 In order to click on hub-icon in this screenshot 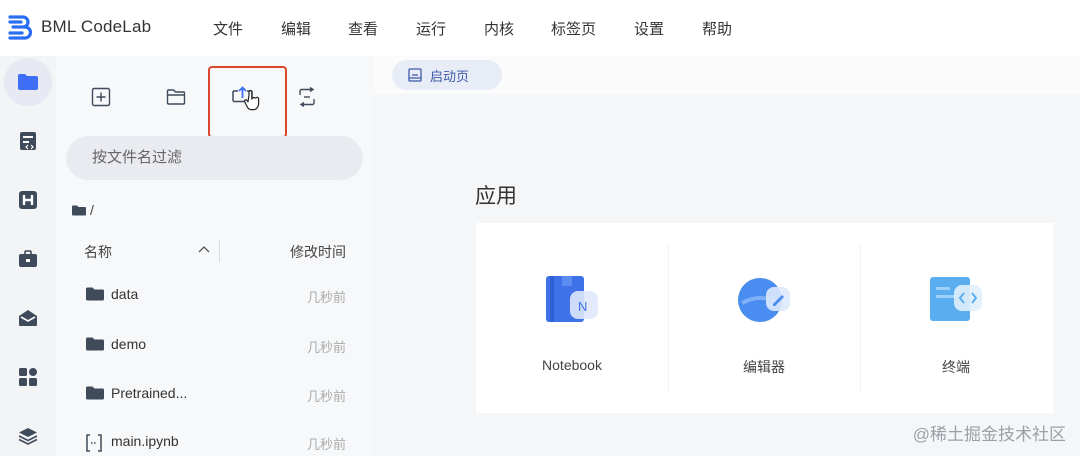, I will do `click(28, 200)`.